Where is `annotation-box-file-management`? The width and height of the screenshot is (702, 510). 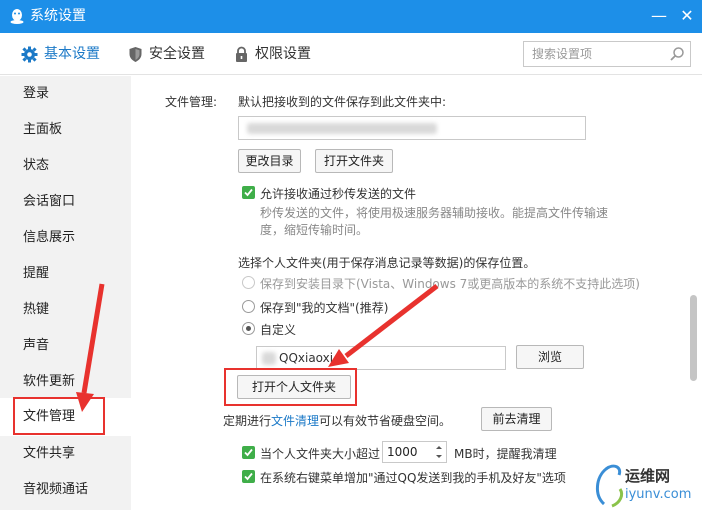
annotation-box-file-management is located at coordinates (59, 416).